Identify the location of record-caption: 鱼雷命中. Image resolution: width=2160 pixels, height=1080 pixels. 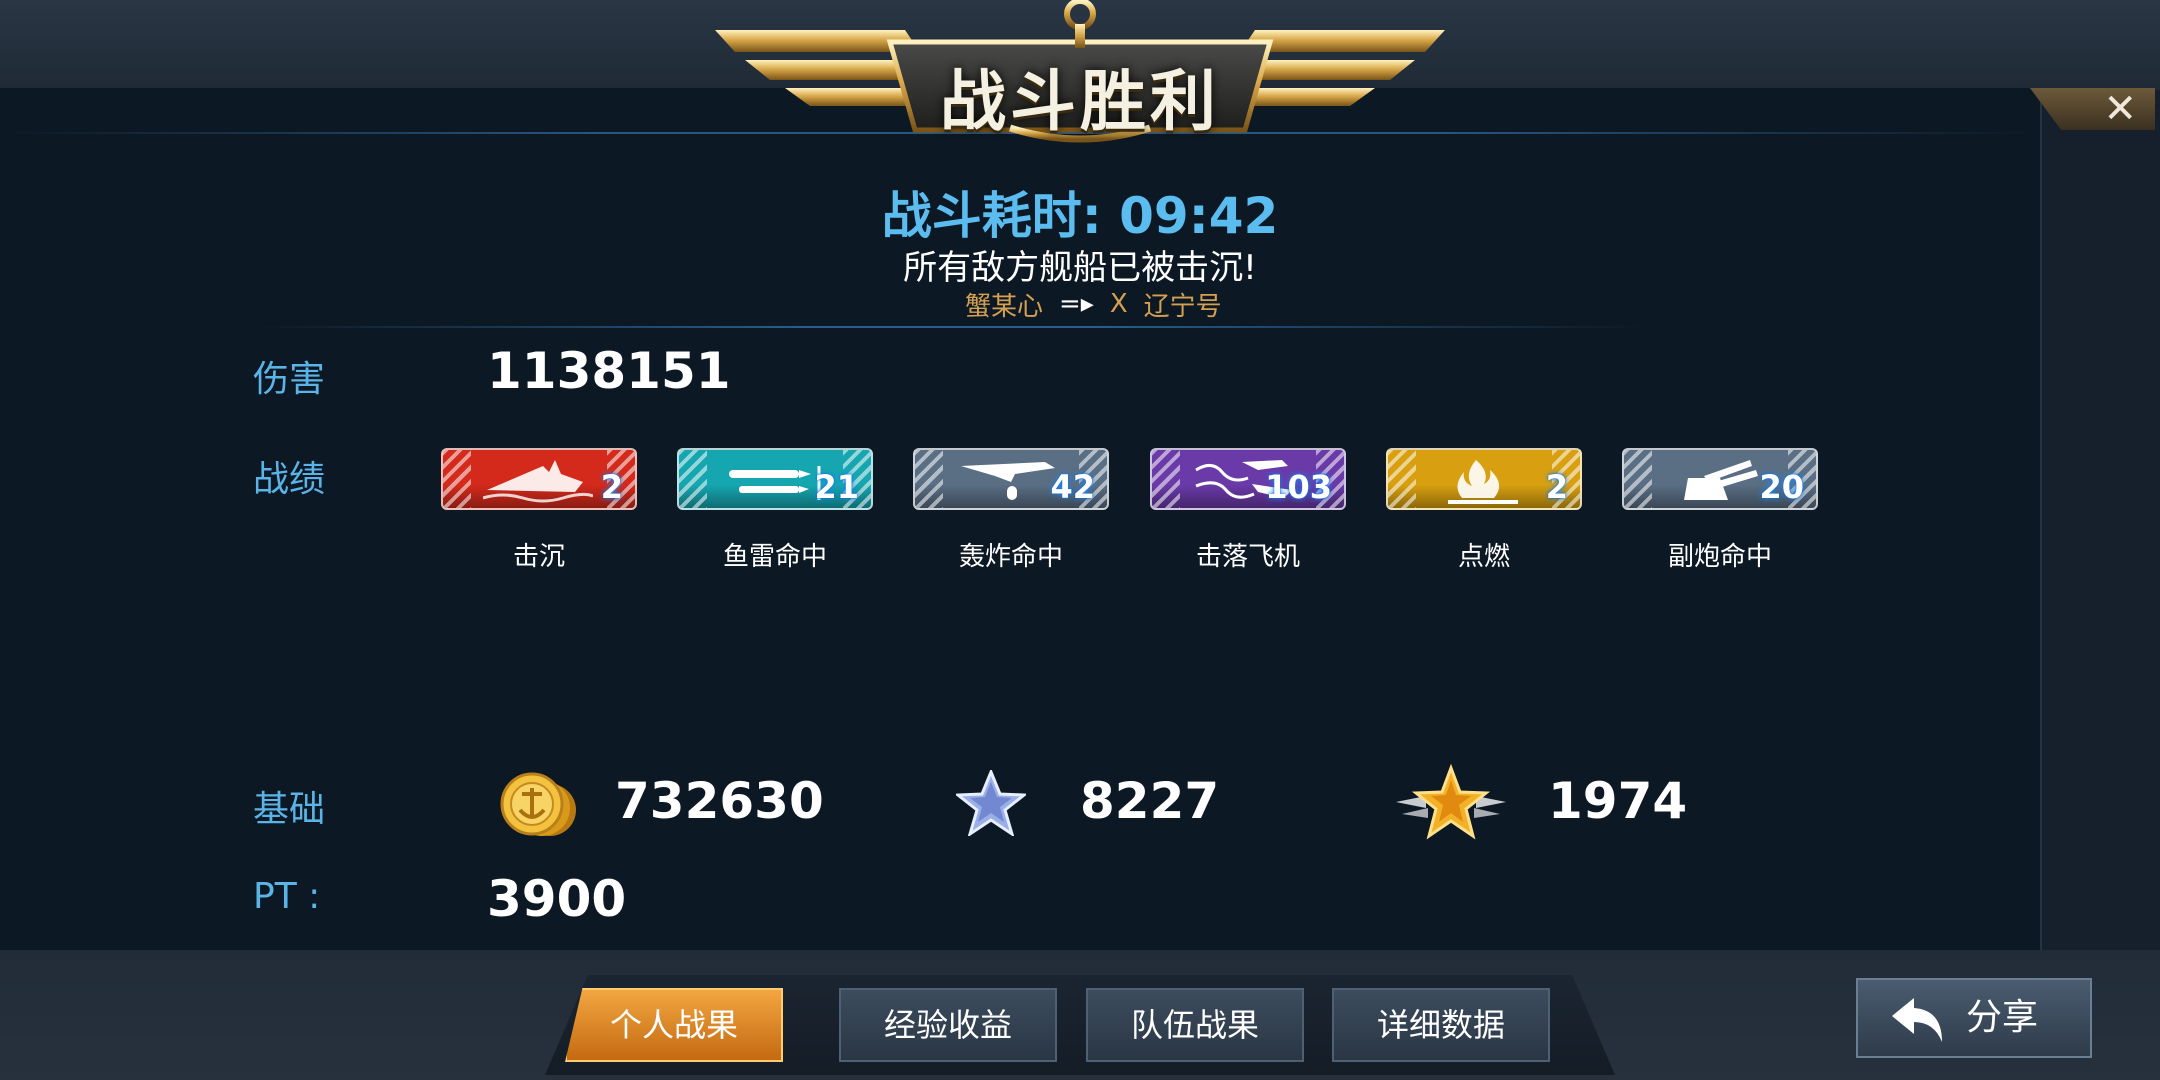
(774, 557).